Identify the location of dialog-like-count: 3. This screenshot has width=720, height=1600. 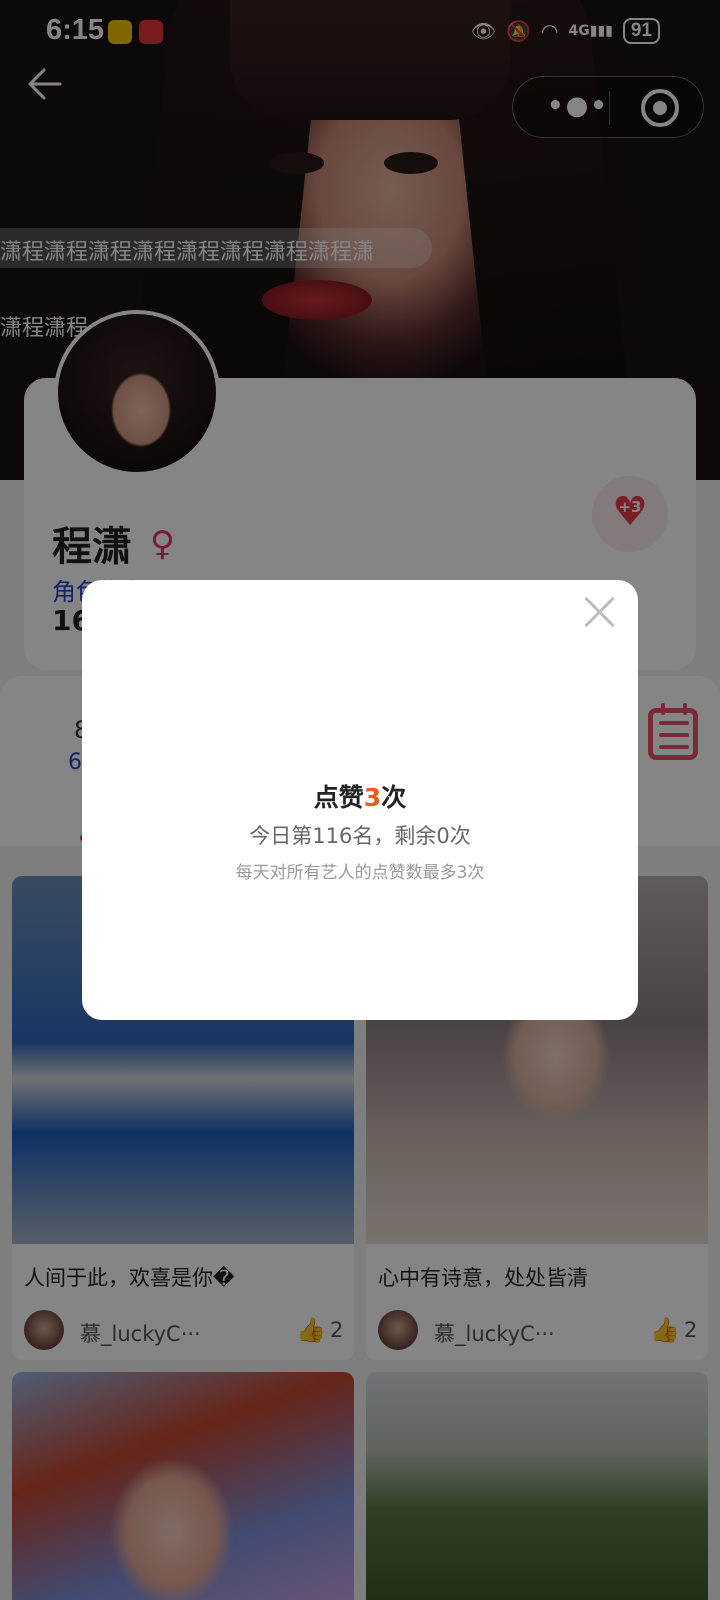
(372, 797).